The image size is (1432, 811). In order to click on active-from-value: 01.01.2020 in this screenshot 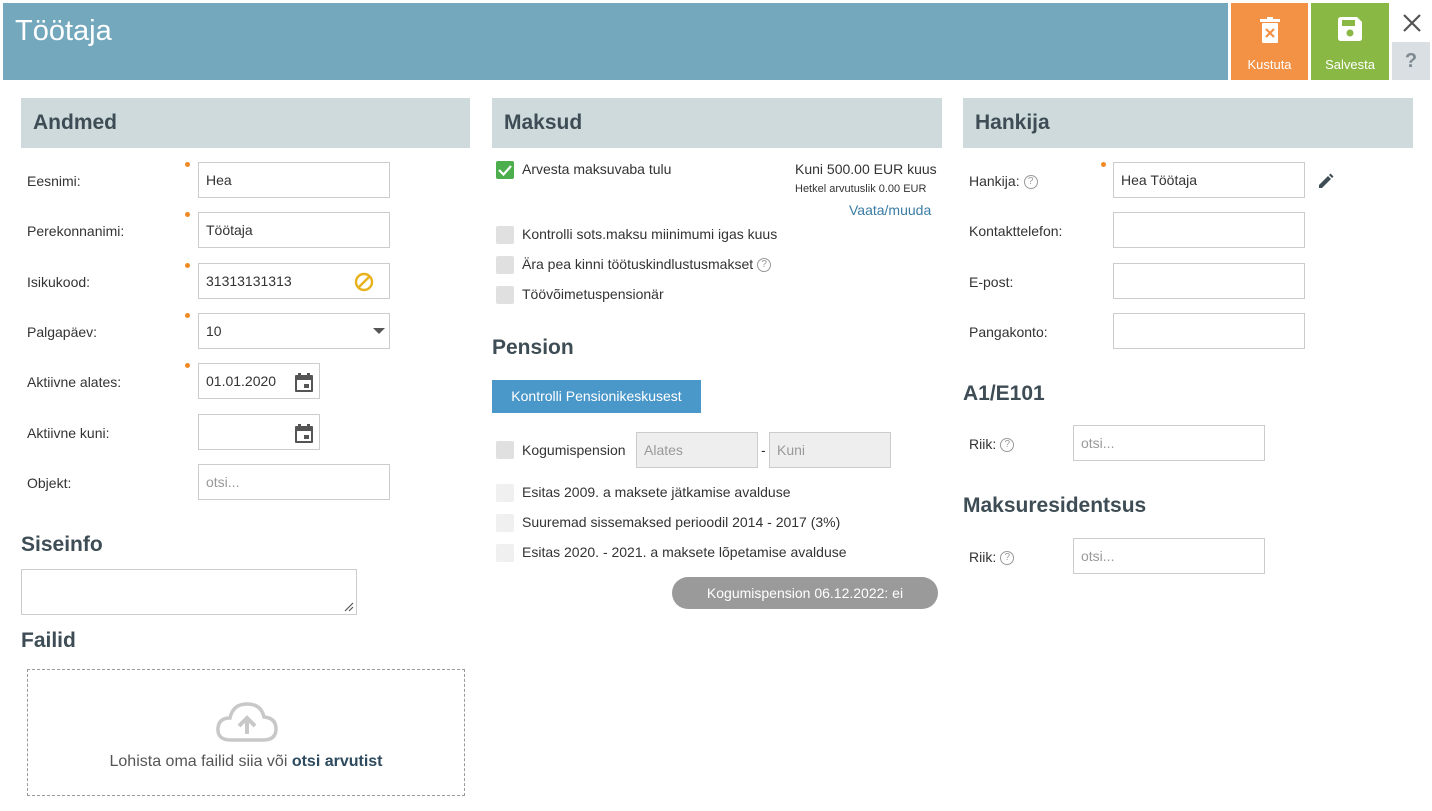, I will do `click(241, 381)`.